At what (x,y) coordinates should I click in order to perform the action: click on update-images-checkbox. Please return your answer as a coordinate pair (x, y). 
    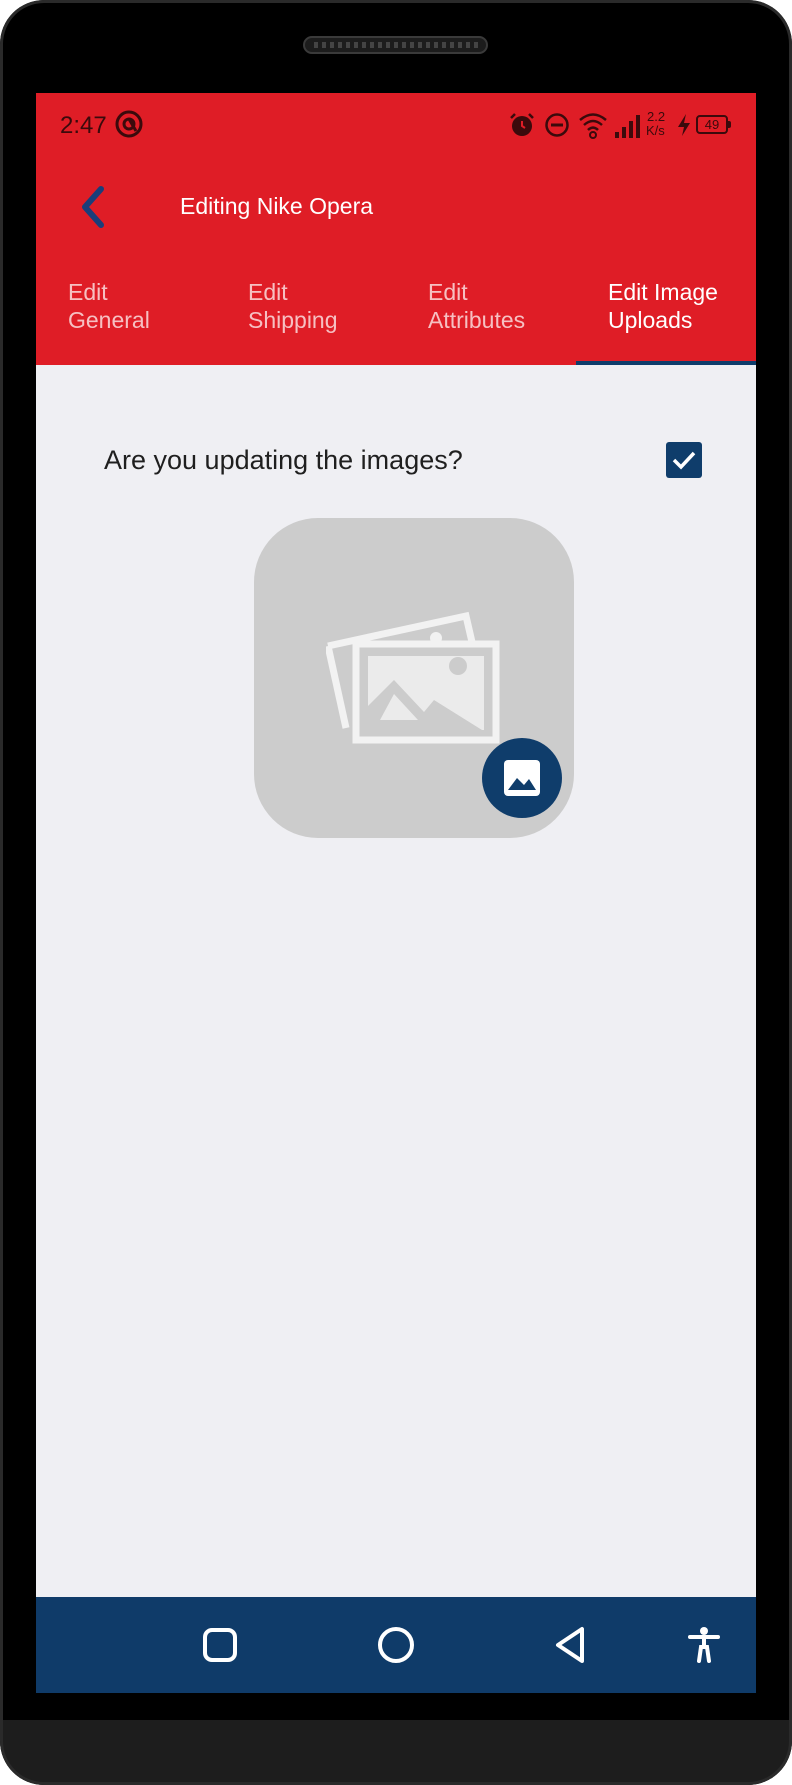
    Looking at the image, I should click on (684, 460).